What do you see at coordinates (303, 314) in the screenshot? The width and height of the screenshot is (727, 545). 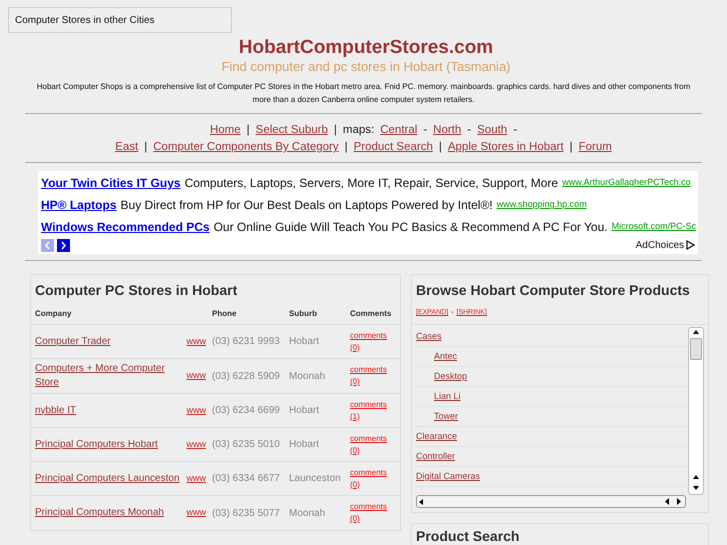 I see `column-header: Suburb` at bounding box center [303, 314].